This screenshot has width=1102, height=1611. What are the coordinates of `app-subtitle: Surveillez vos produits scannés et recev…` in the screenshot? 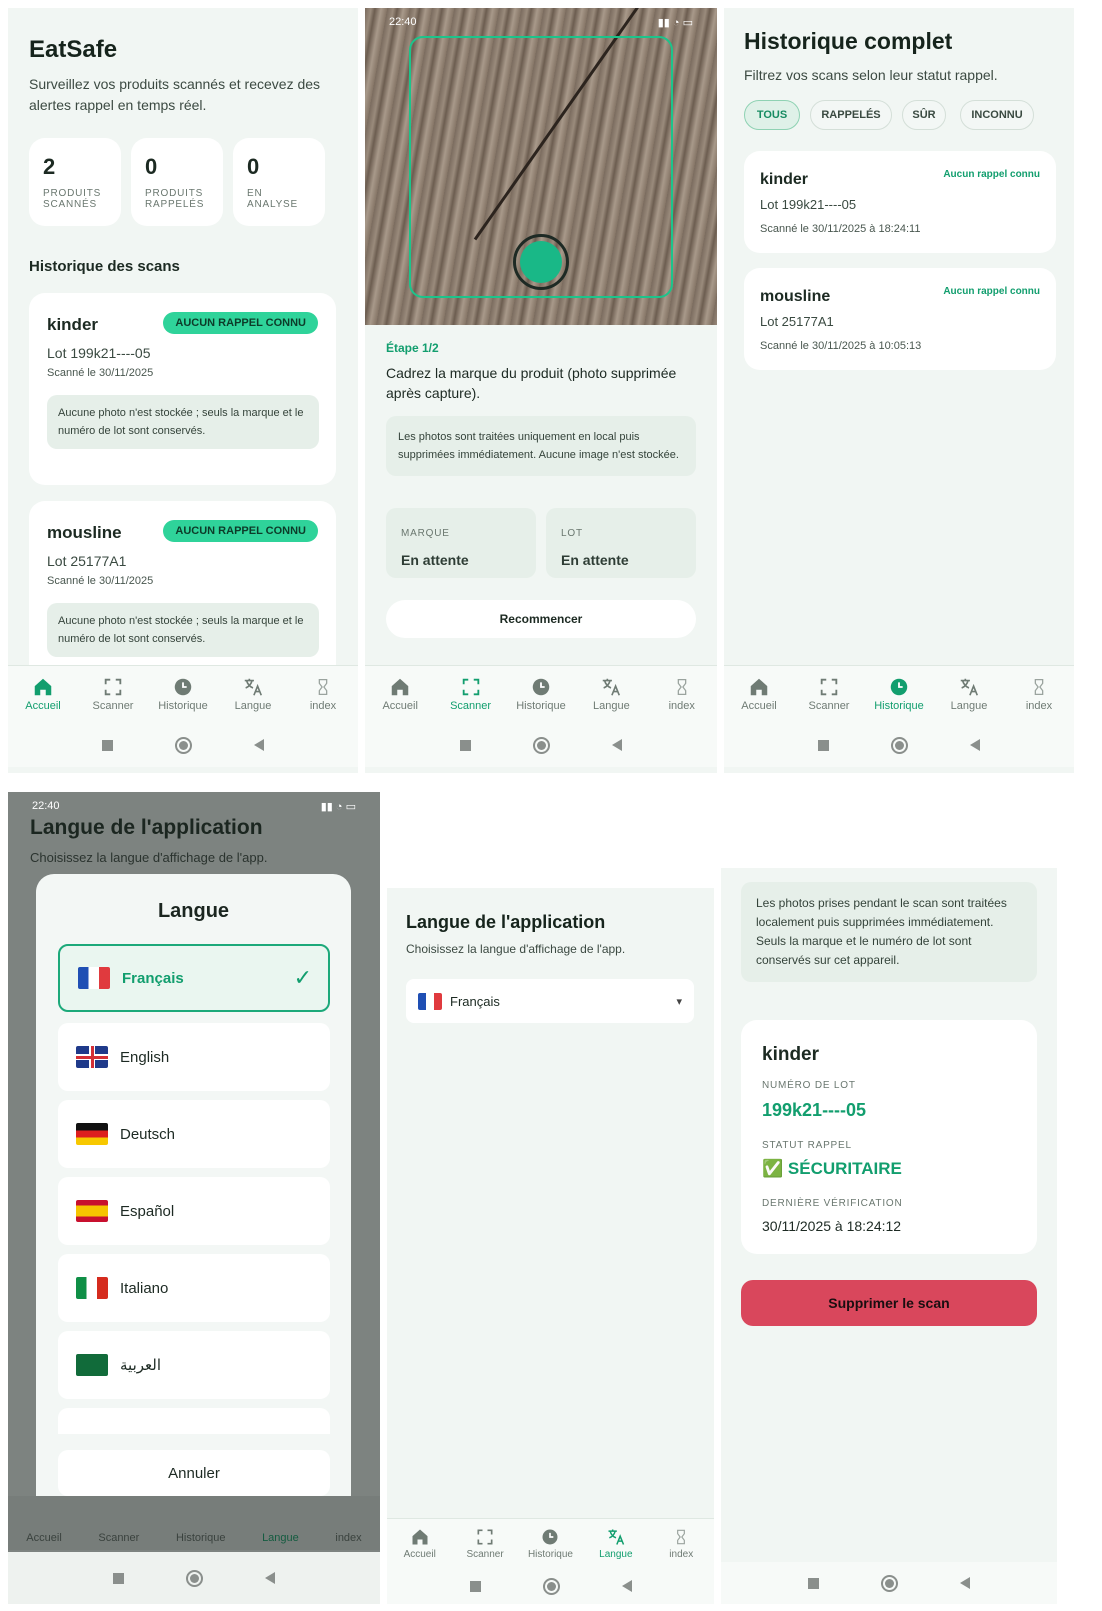 It's located at (175, 94).